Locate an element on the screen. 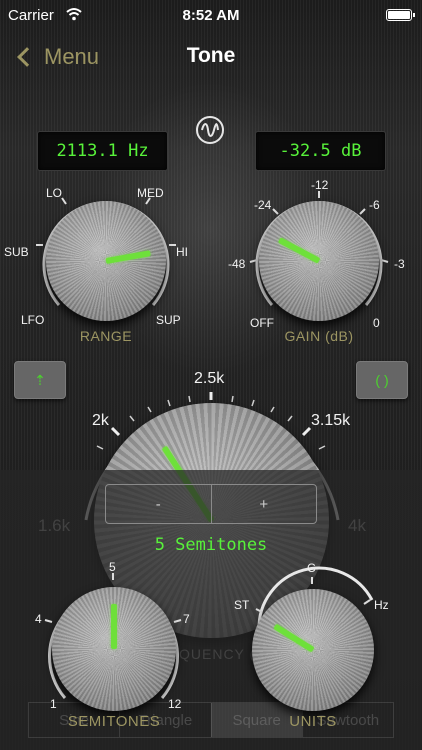 The image size is (422, 750). gain-readout: -32.5 dB is located at coordinates (320, 151).